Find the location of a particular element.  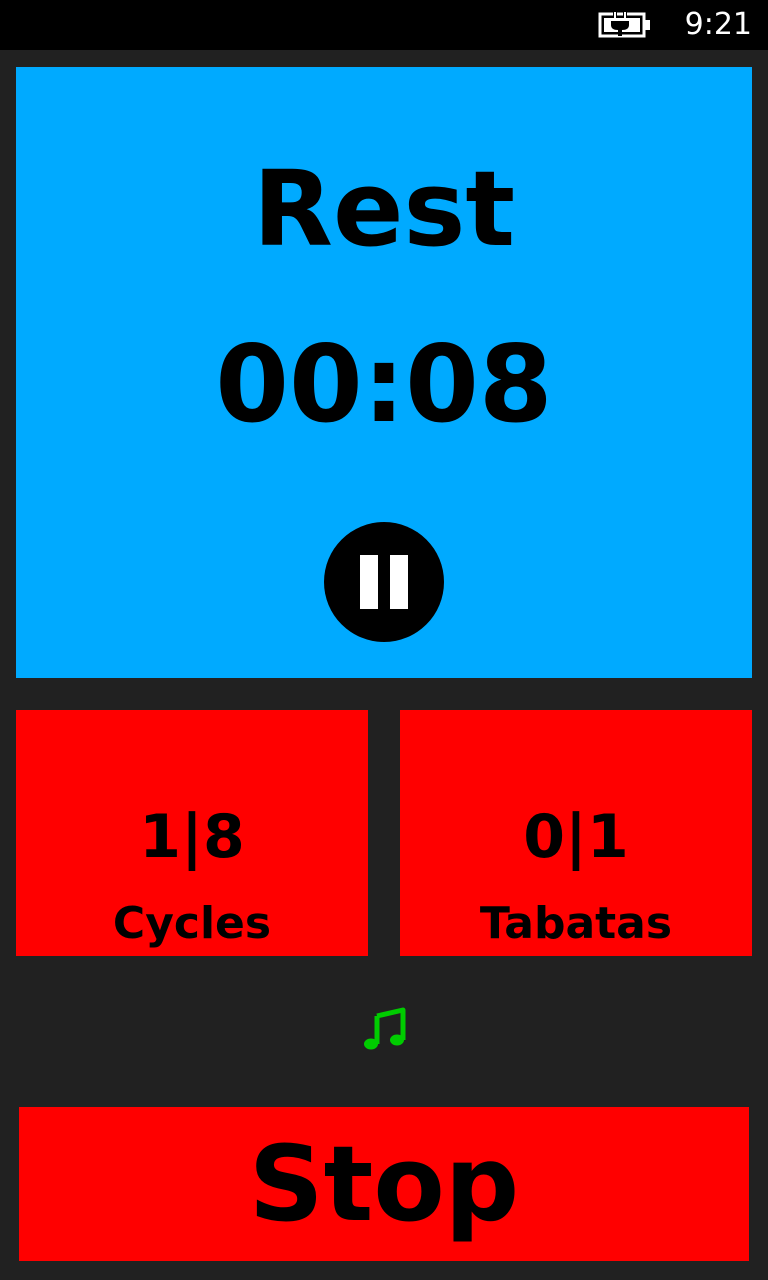

status-bar: 9:21 is located at coordinates (384, 25).